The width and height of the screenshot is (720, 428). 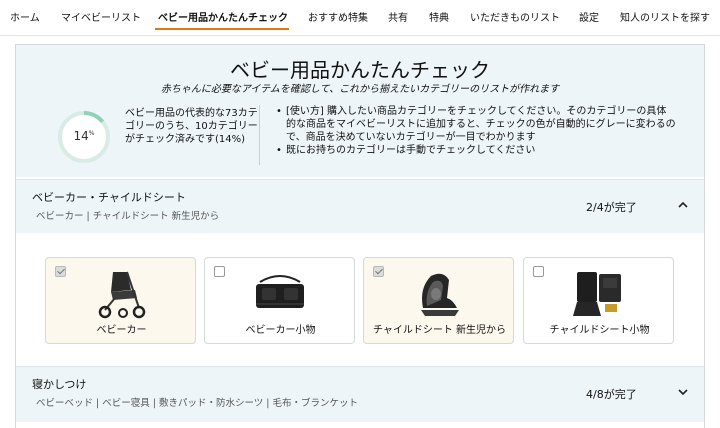 I want to click on tab-find-friends-list: 知人のリストを探す, so click(x=665, y=19).